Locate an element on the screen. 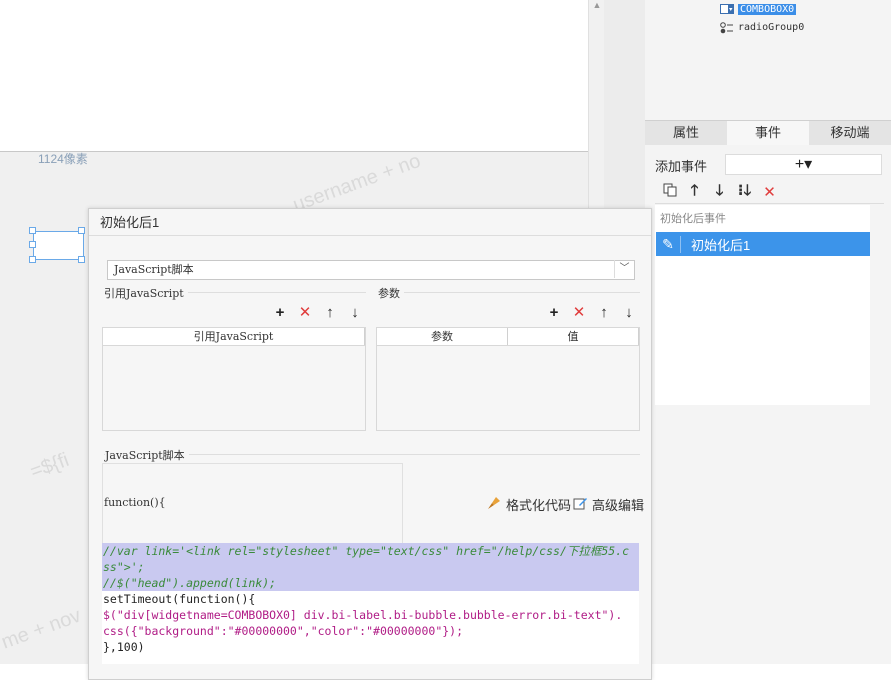 This screenshot has height=680, width=891. panel-tabs: 属性 事件 移动端 is located at coordinates (768, 132).